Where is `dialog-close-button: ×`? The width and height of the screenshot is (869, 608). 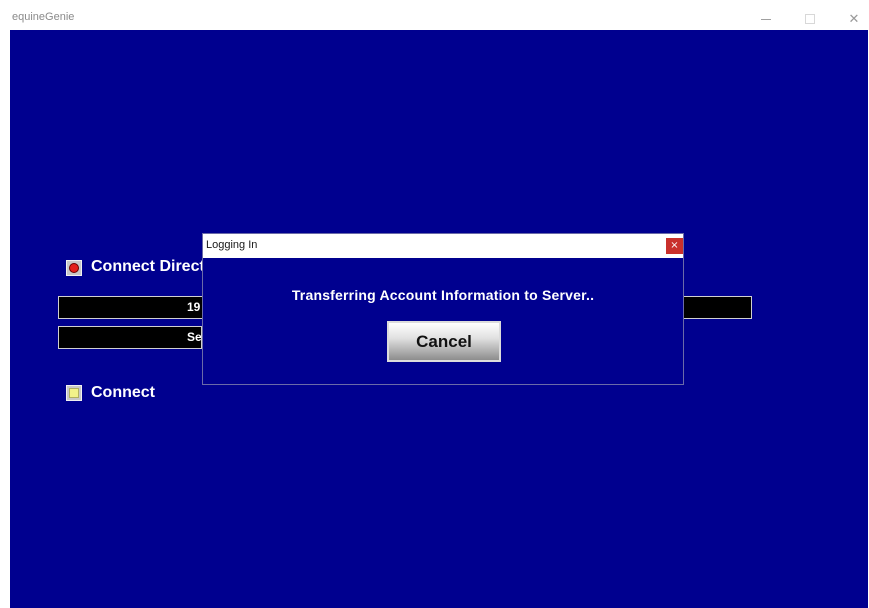
dialog-close-button: × is located at coordinates (674, 246).